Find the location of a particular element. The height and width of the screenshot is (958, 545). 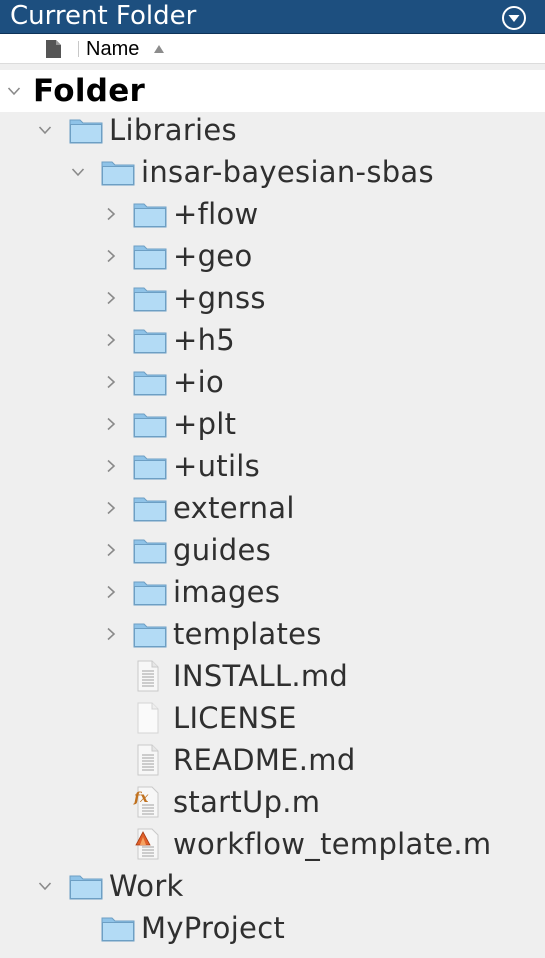

tree-item-label: insar-bayesian-sbas is located at coordinates (287, 172).